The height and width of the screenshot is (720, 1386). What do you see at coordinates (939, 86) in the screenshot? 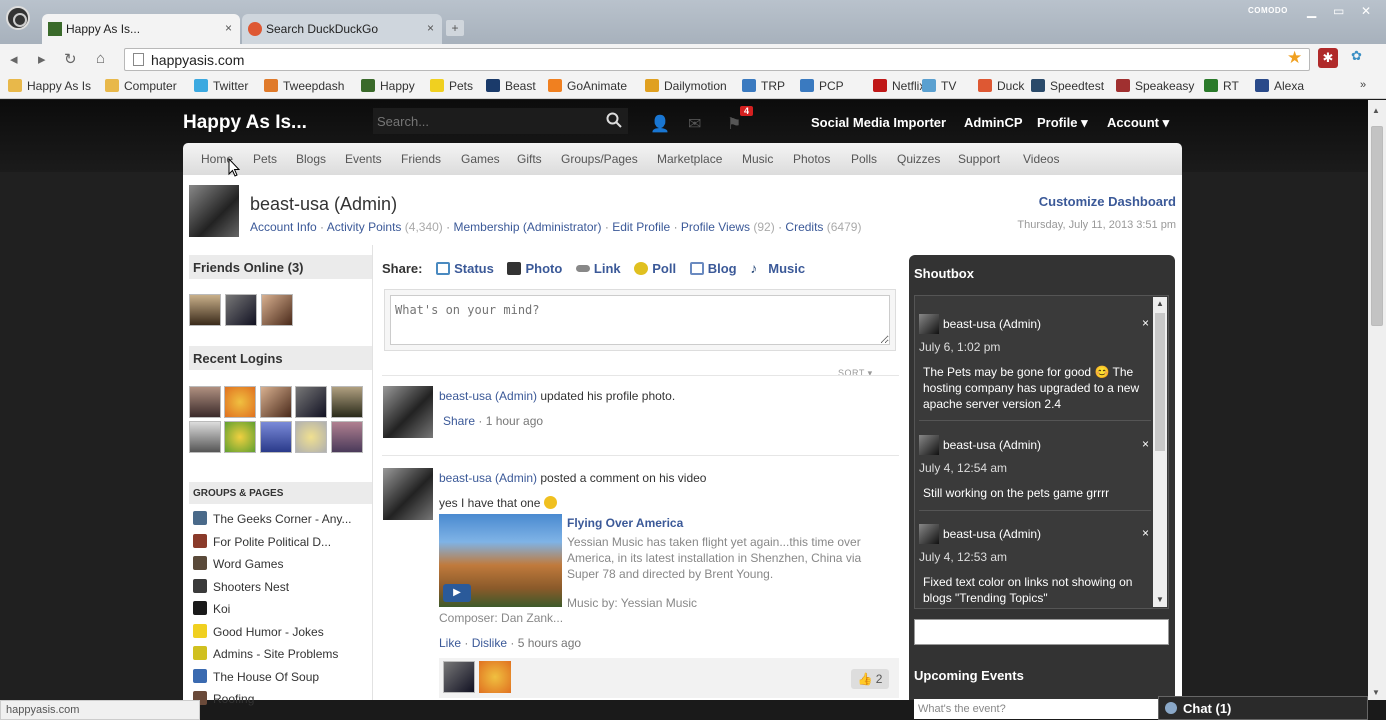
I see `bookmark-tv: TV` at bounding box center [939, 86].